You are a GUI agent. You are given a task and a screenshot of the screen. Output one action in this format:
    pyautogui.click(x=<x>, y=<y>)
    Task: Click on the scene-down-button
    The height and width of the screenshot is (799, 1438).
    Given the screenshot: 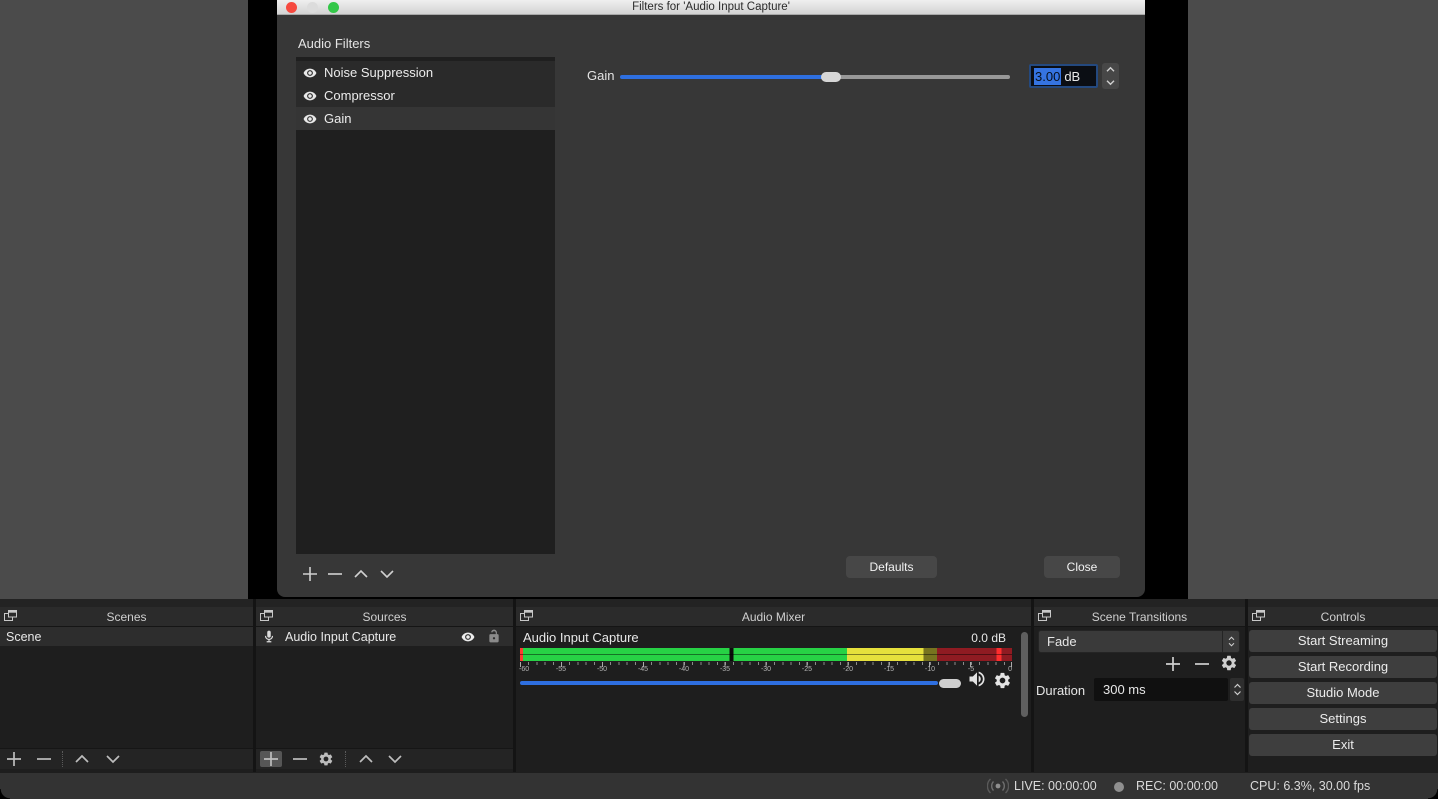 What is the action you would take?
    pyautogui.click(x=113, y=759)
    